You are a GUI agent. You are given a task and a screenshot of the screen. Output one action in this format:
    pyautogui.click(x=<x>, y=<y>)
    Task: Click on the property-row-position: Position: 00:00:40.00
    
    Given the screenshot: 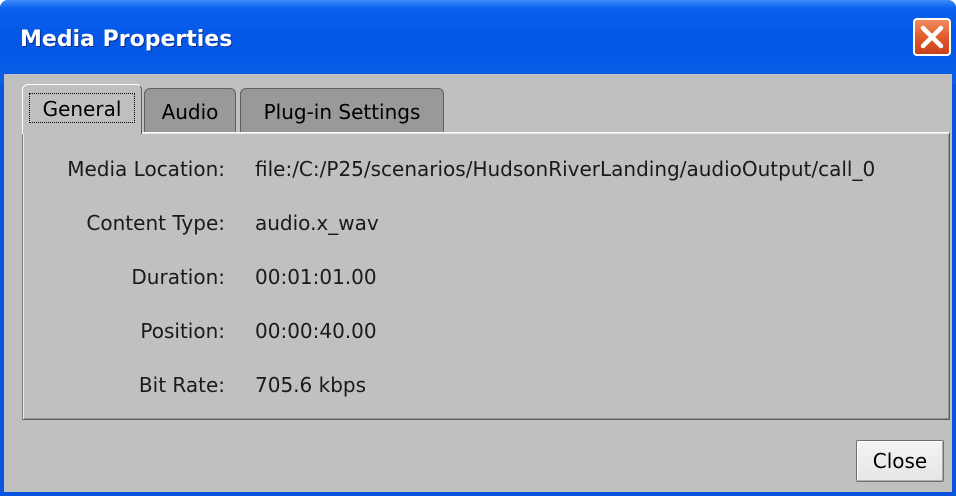 What is the action you would take?
    pyautogui.click(x=486, y=334)
    